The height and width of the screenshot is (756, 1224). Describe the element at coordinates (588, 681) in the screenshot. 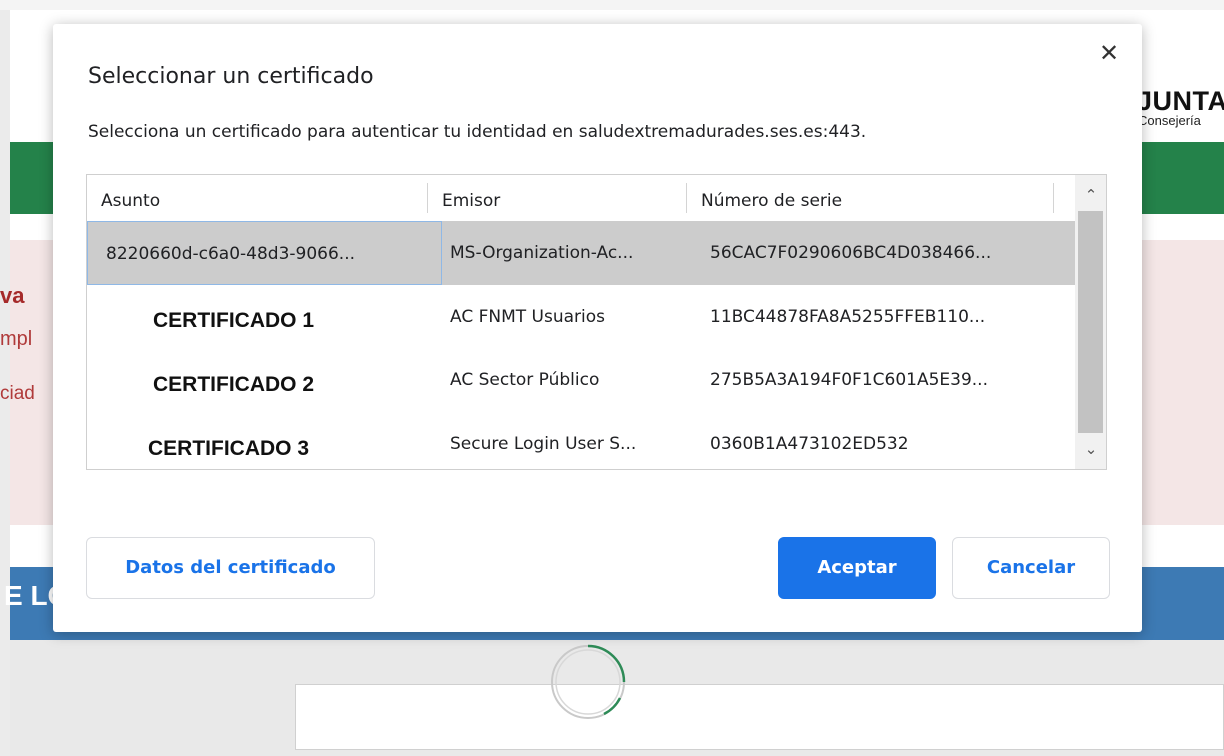

I see `loading-spinner-icon` at that location.